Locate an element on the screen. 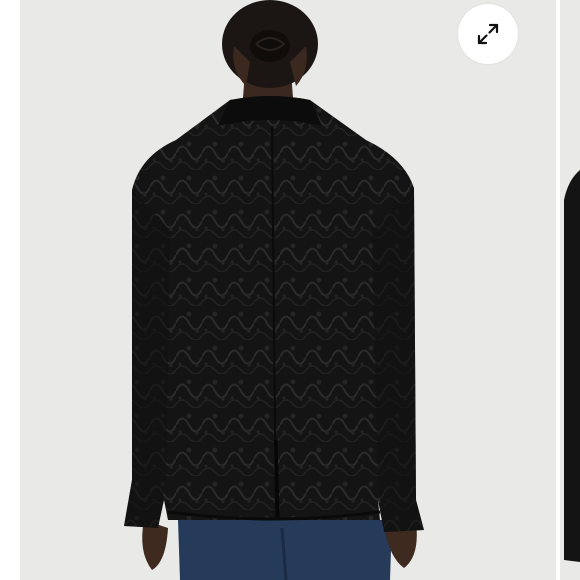 The height and width of the screenshot is (580, 580). next-photo-blazer-edge is located at coordinates (572, 366).